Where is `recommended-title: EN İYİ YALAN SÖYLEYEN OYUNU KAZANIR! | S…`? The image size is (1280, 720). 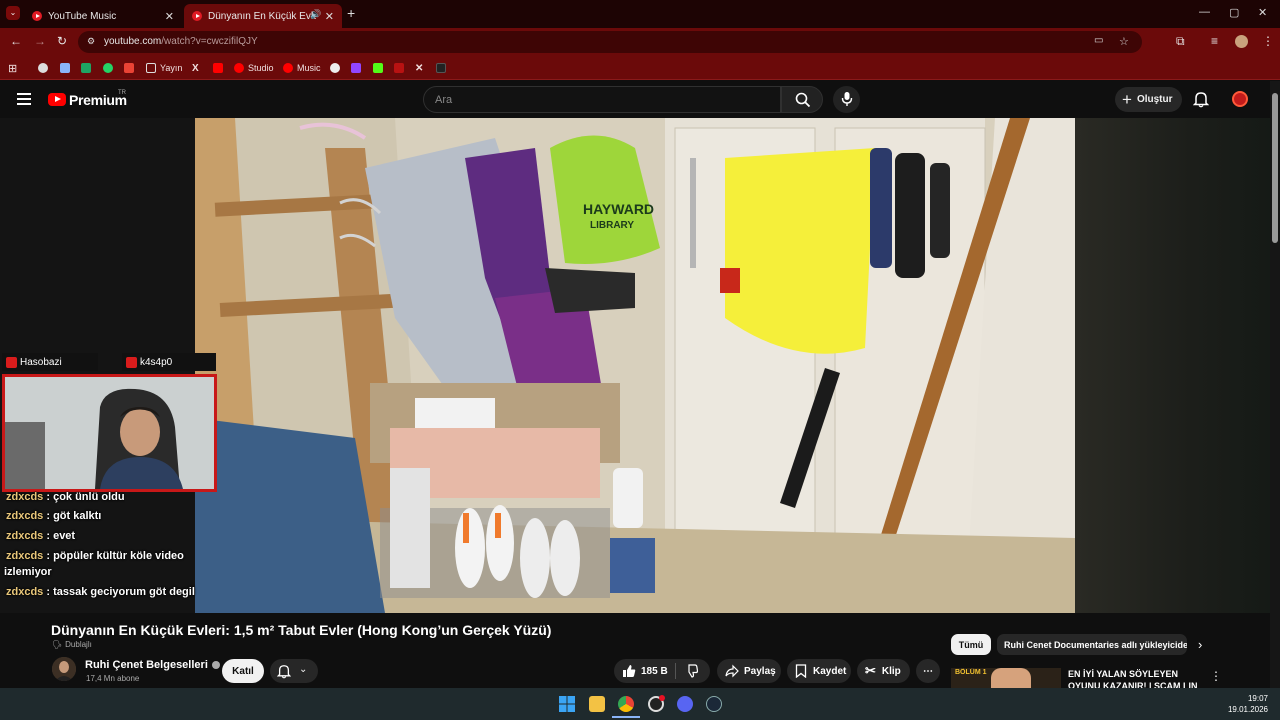
recommended-title: EN İYİ YALAN SÖYLEYEN OYUNU KAZANIR! | S… is located at coordinates (1133, 678).